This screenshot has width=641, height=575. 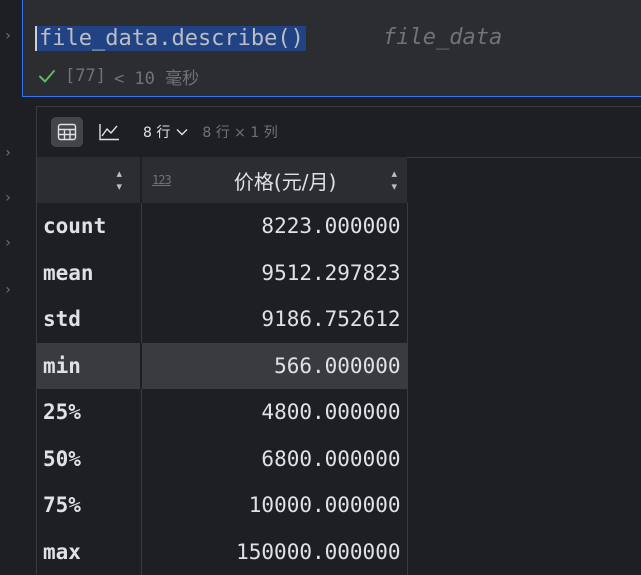 I want to click on row-index: count, so click(x=89, y=226).